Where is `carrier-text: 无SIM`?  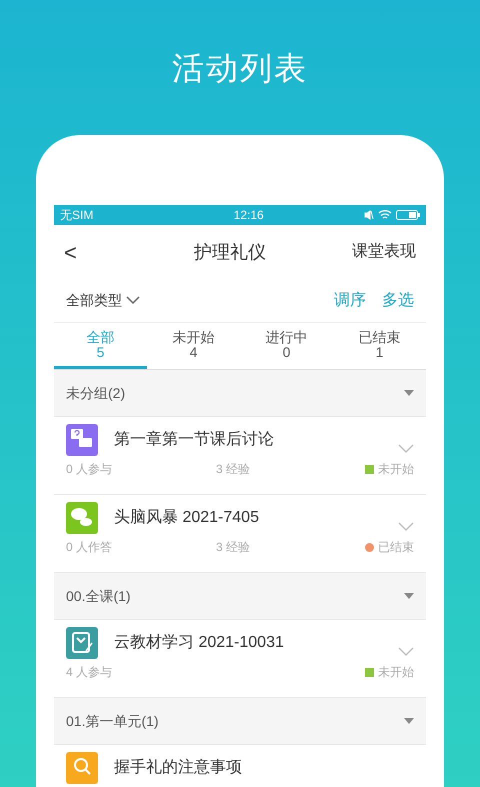 carrier-text: 无SIM is located at coordinates (77, 215).